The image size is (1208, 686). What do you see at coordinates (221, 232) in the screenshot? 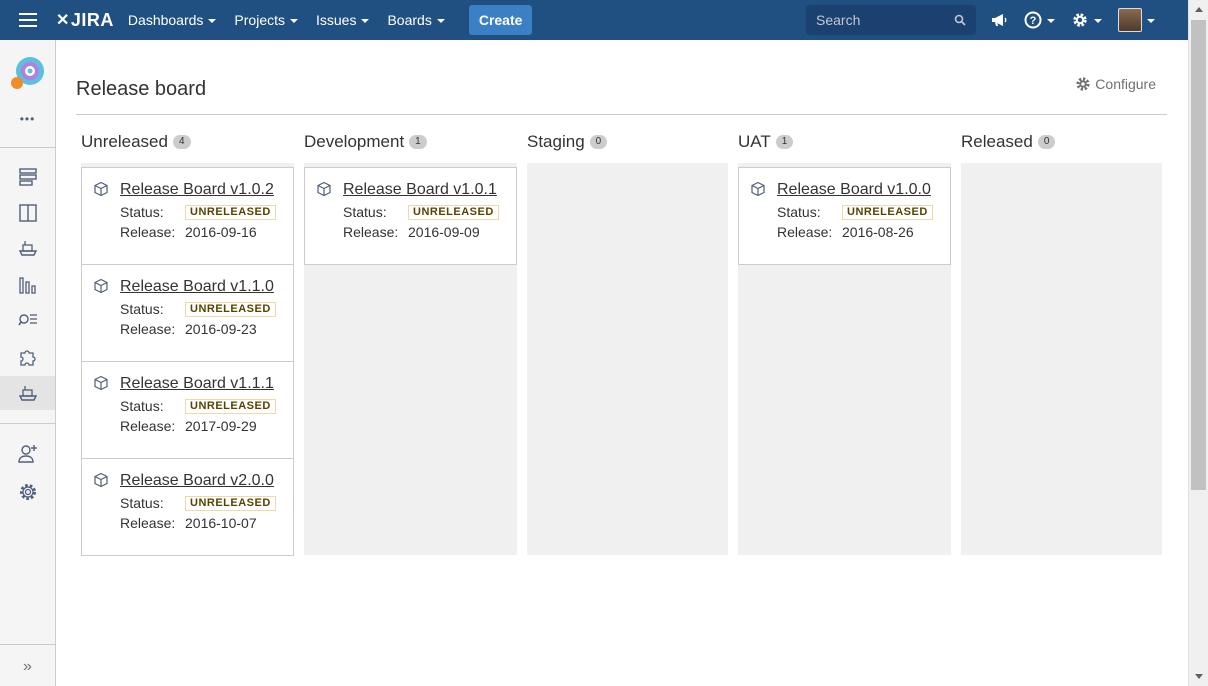
I see `release-date: 2016-09-16` at bounding box center [221, 232].